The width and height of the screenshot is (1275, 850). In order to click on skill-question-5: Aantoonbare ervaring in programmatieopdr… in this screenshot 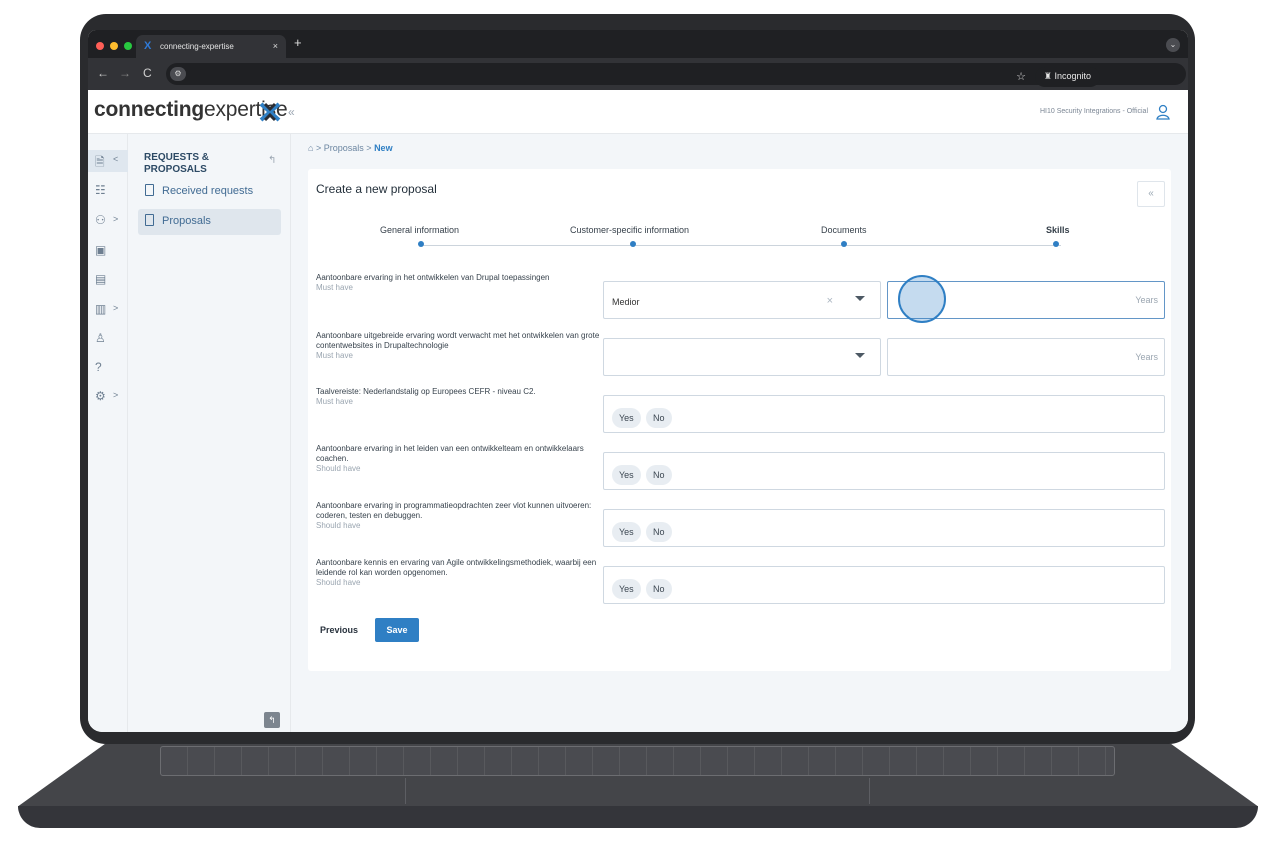, I will do `click(459, 516)`.